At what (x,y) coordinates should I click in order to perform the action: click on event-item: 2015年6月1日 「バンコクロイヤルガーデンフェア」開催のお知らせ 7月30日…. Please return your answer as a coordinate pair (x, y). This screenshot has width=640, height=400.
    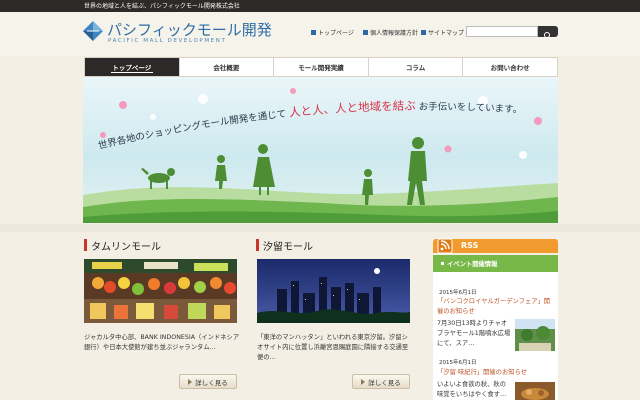
    Looking at the image, I should click on (495, 311).